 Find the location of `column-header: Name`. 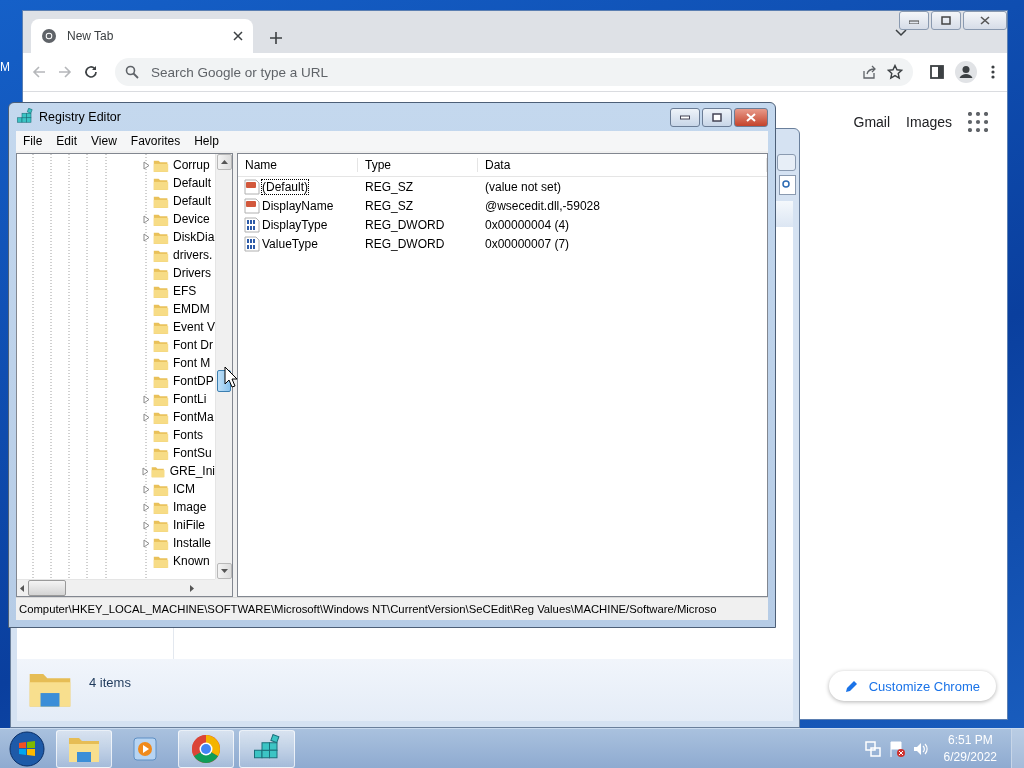

column-header: Name is located at coordinates (298, 165).